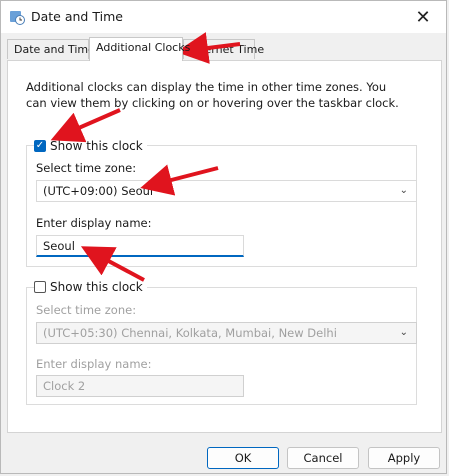  I want to click on title-bar: Date and Time ✕, so click(223, 17).